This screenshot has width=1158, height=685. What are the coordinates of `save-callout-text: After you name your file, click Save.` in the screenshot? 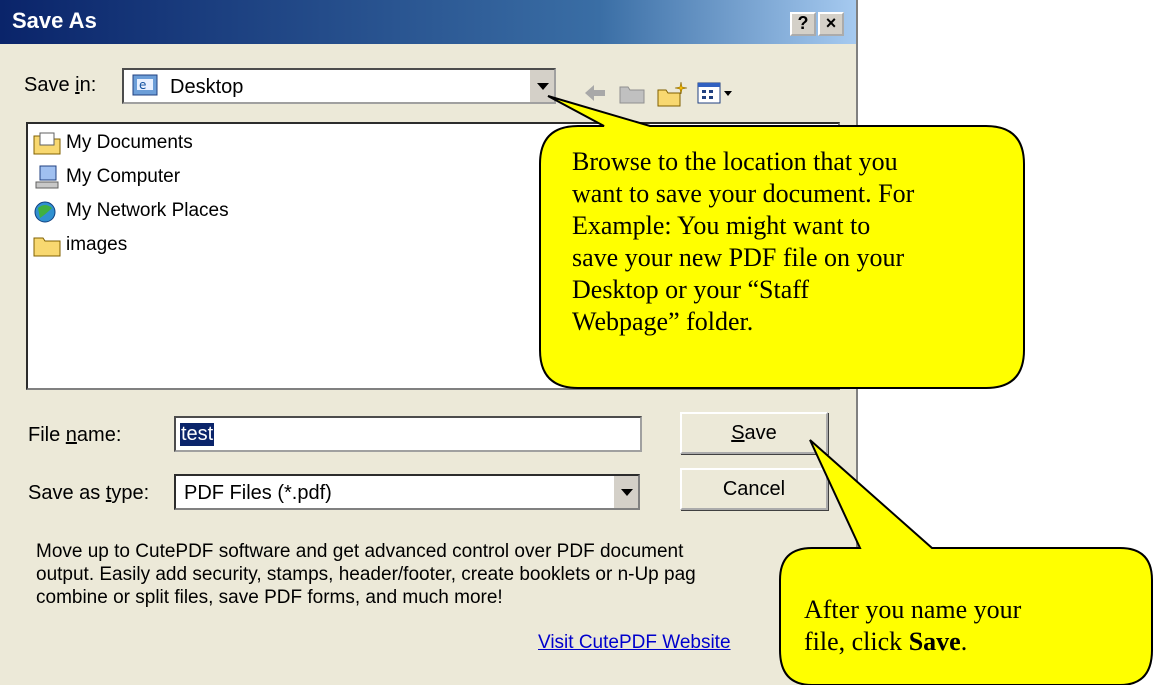 It's located at (974, 626).